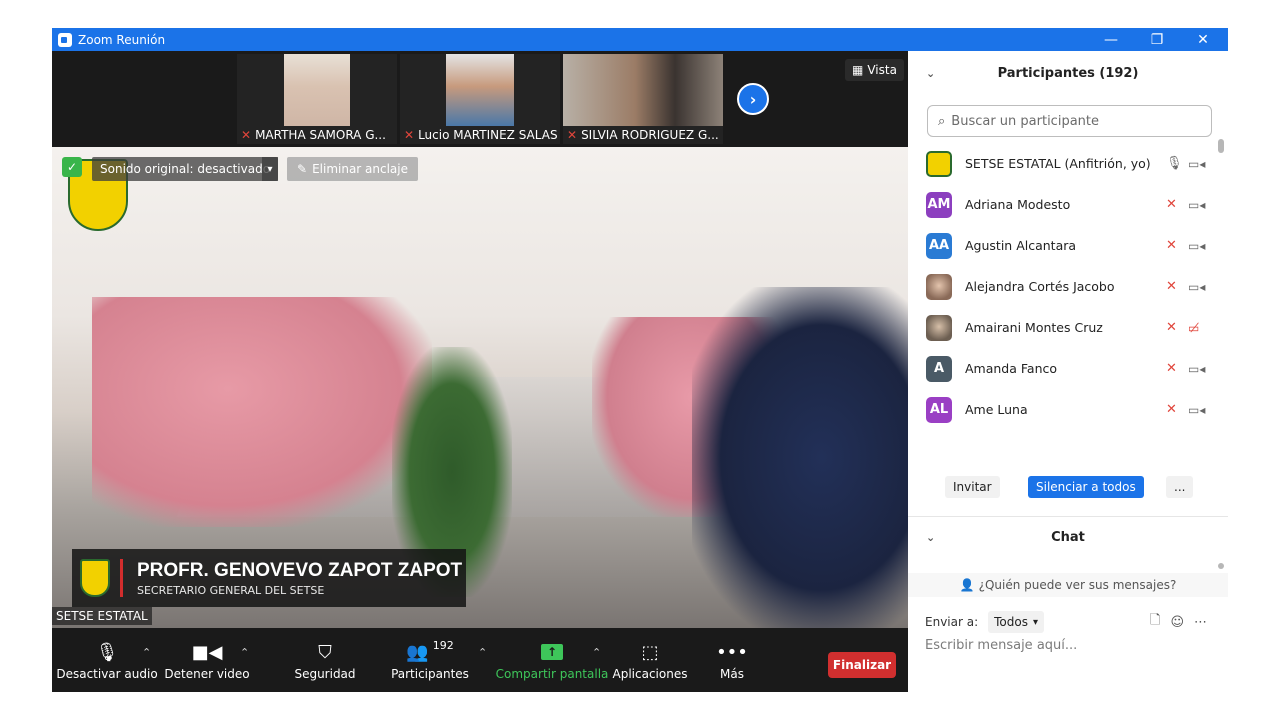  Describe the element at coordinates (443, 645) in the screenshot. I see `participants-count: 192` at that location.